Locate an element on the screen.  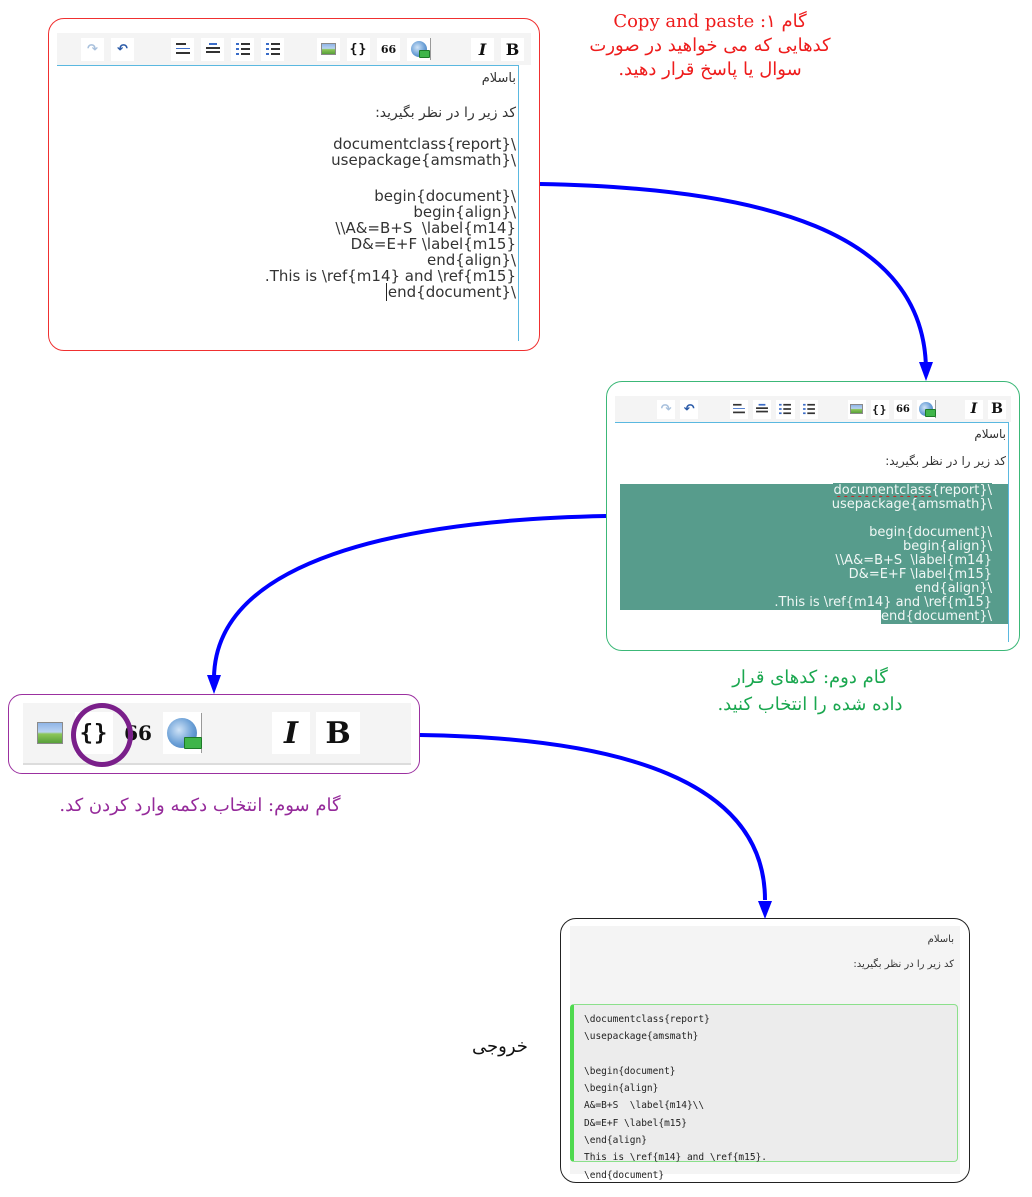
toolbar-separator is located at coordinates (430, 49).